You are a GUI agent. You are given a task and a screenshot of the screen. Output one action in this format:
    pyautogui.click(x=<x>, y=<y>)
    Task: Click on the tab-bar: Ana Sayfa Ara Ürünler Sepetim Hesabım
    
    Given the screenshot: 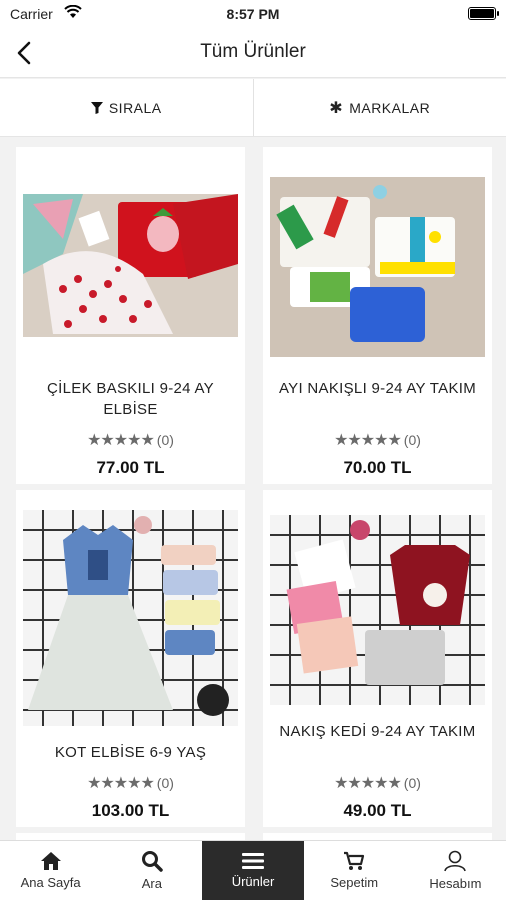 What is the action you would take?
    pyautogui.click(x=253, y=870)
    